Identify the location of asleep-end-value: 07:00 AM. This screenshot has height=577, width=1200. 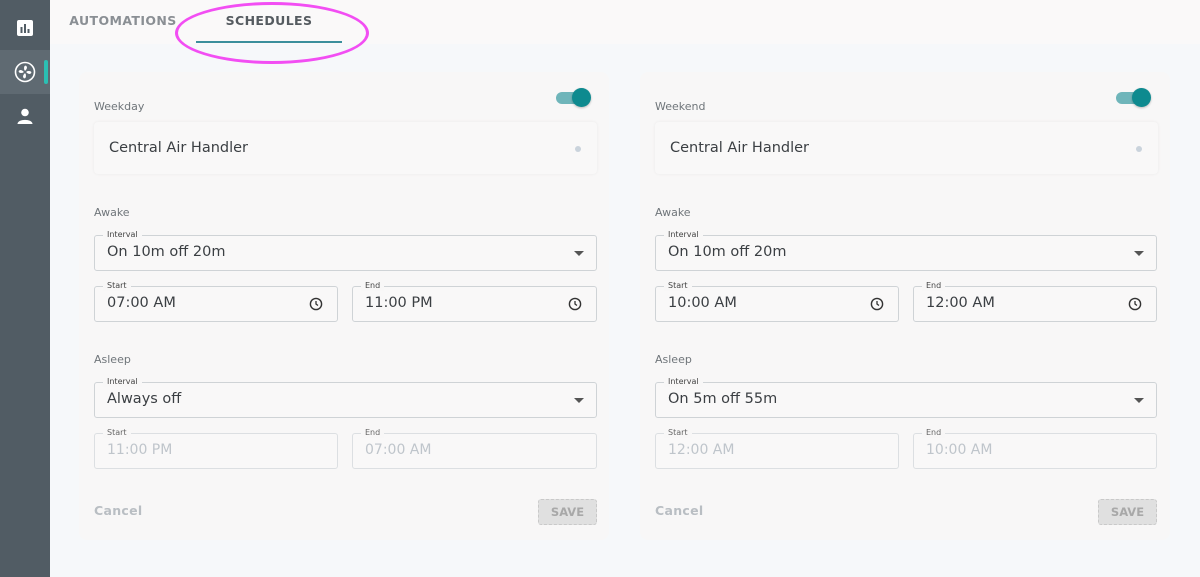
(398, 450).